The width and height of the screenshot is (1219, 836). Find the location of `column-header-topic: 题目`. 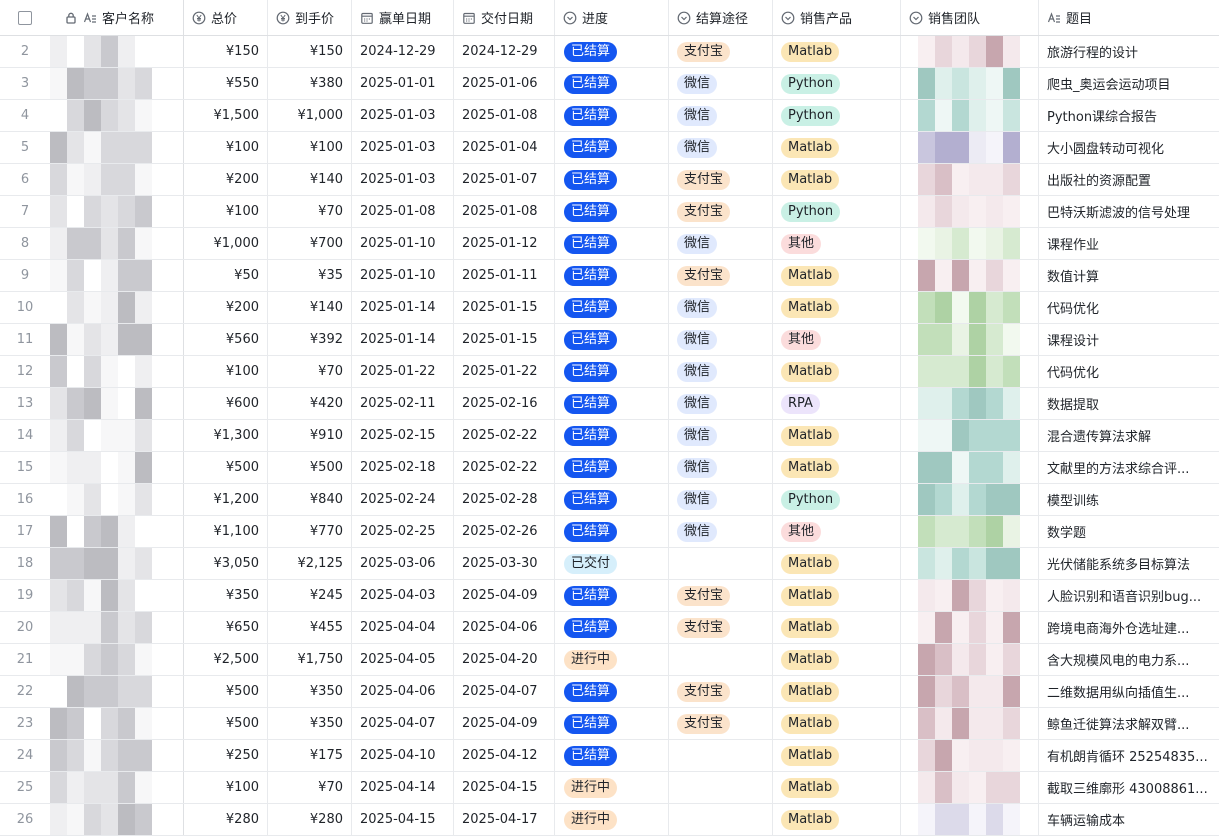

column-header-topic: 题目 is located at coordinates (1129, 17).